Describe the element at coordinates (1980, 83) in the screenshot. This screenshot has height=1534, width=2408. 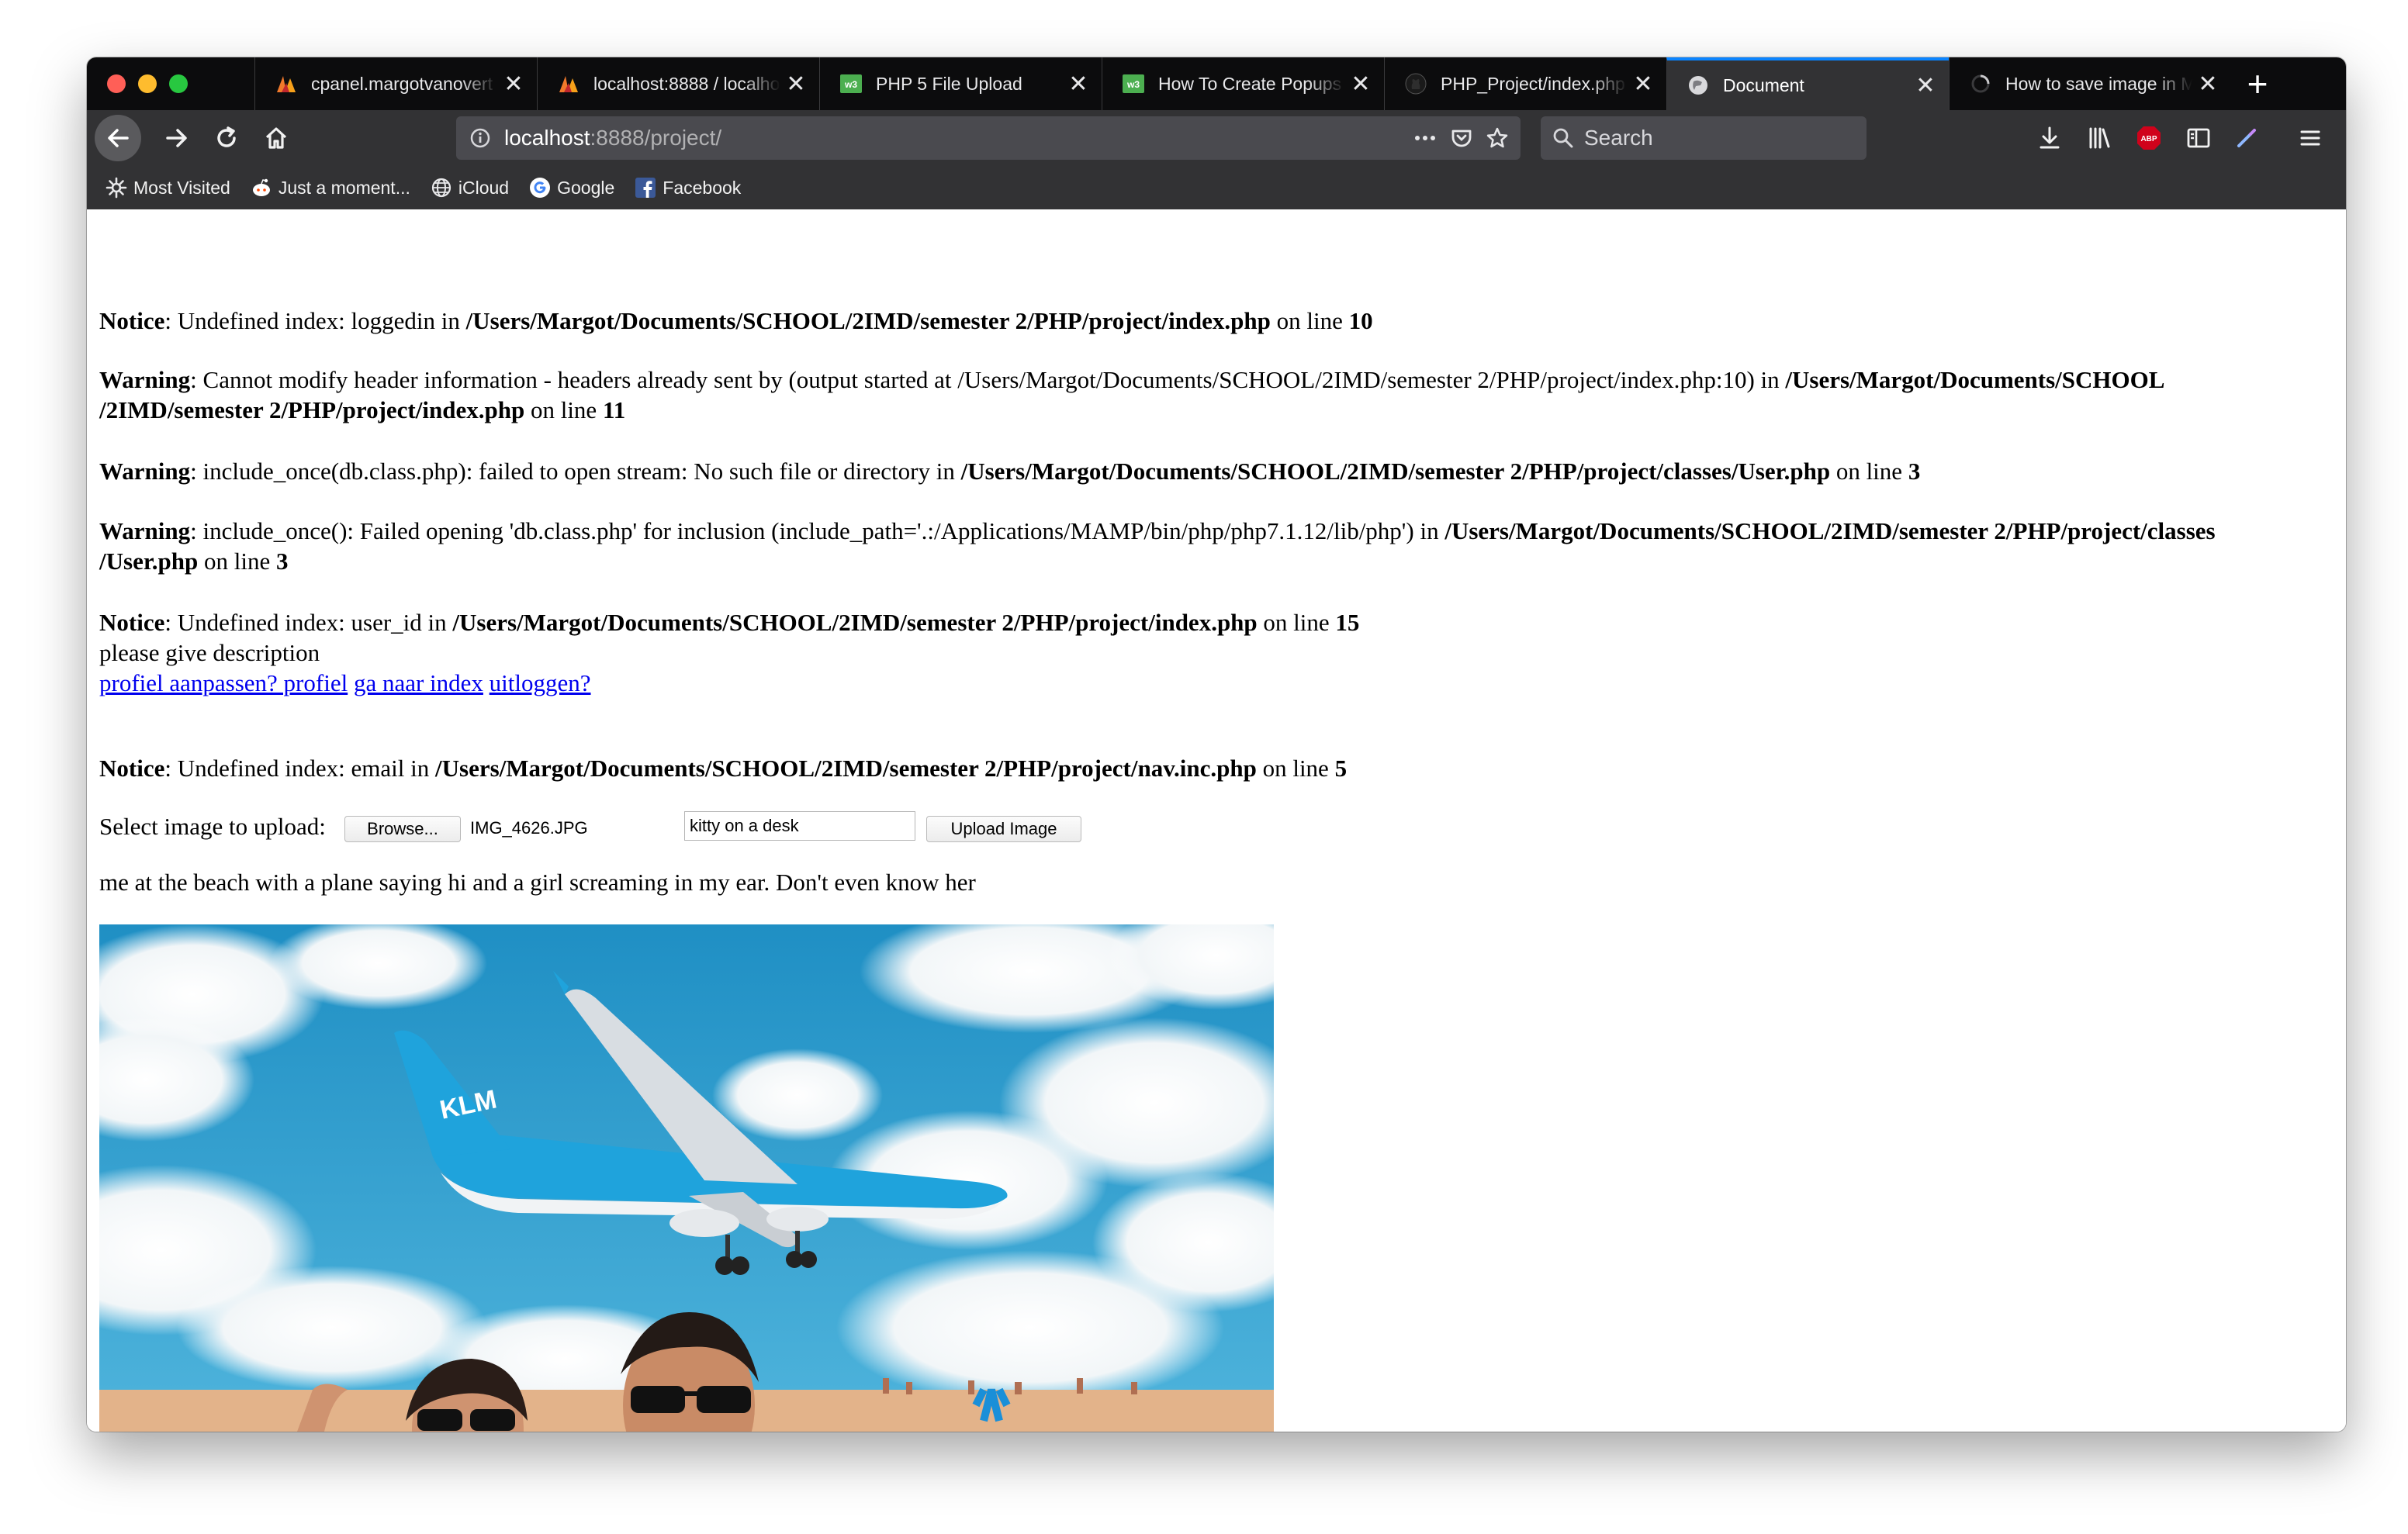
I see `spinner-icon` at that location.